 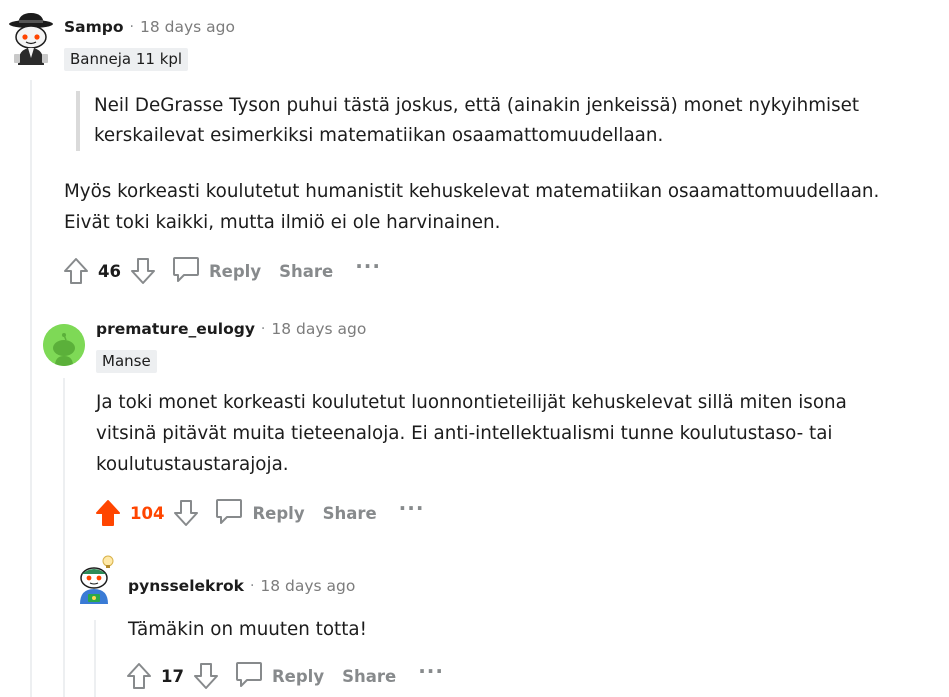 I want to click on vote-score: 104, so click(x=147, y=513).